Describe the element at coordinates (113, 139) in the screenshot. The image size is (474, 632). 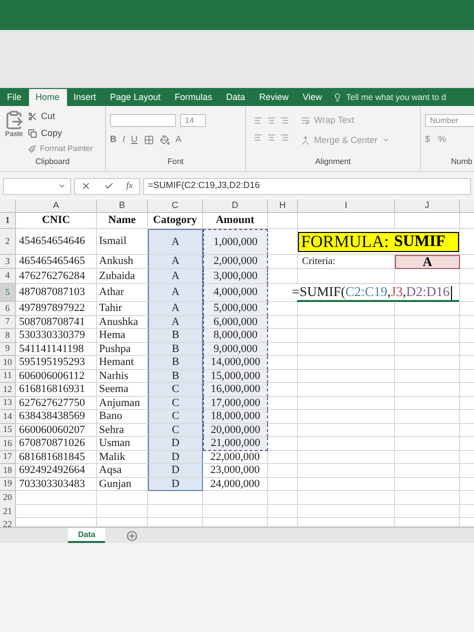
I see `bold-button: B` at that location.